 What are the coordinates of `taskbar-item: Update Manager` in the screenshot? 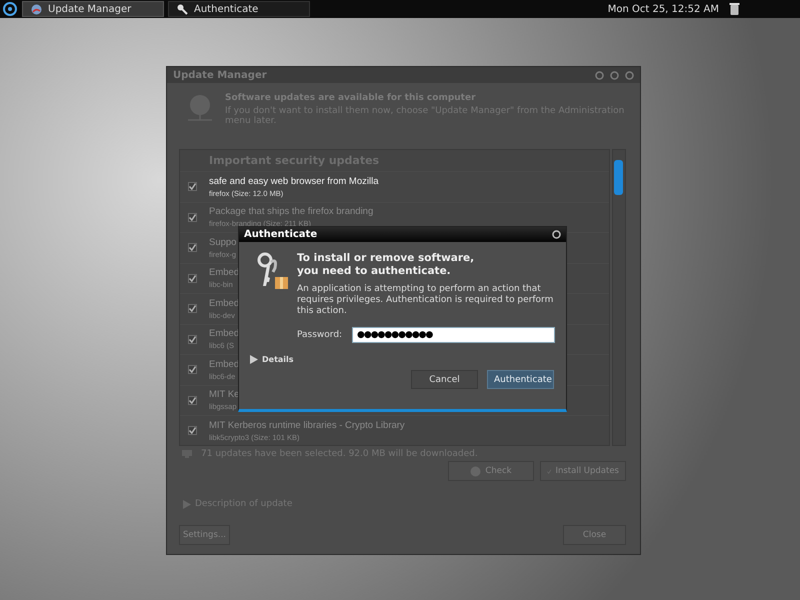 It's located at (93, 9).